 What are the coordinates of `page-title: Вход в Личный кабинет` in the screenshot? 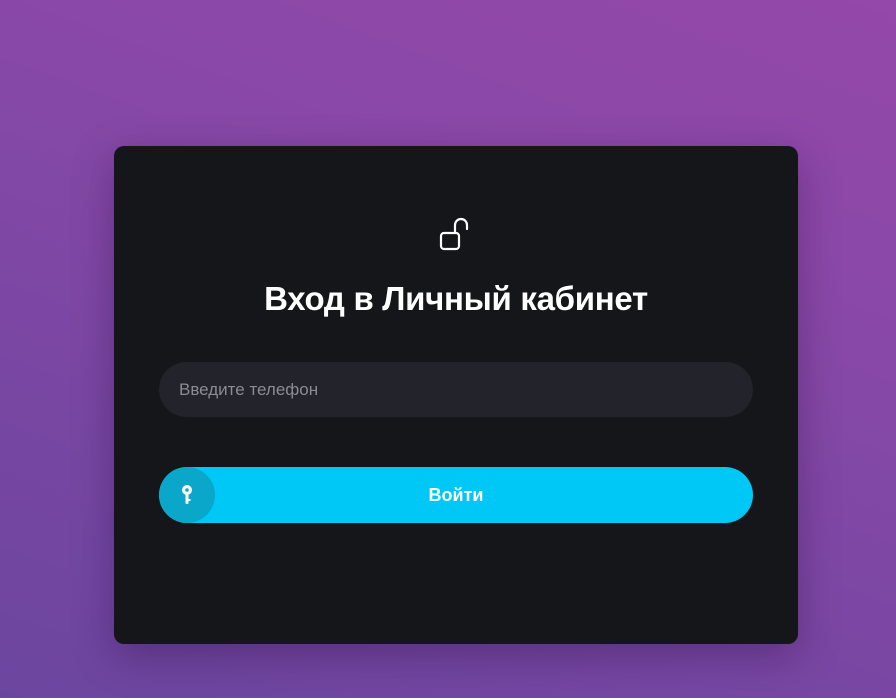 It's located at (456, 298).